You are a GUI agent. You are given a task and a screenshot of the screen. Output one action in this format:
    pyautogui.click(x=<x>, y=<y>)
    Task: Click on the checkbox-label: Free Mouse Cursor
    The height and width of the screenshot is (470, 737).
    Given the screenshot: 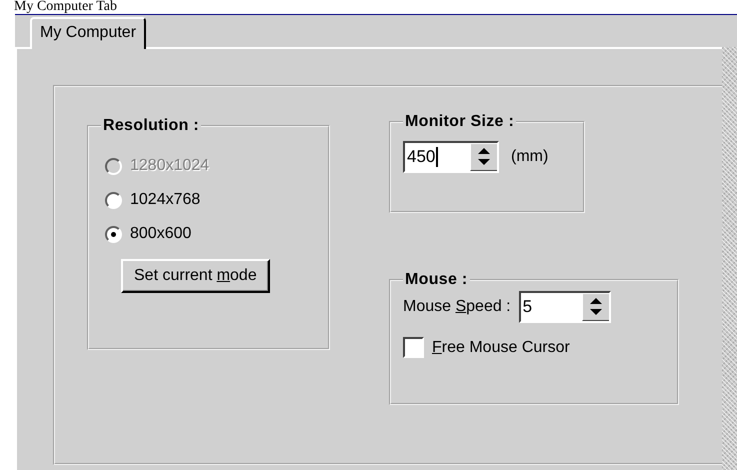 What is the action you would take?
    pyautogui.click(x=501, y=347)
    